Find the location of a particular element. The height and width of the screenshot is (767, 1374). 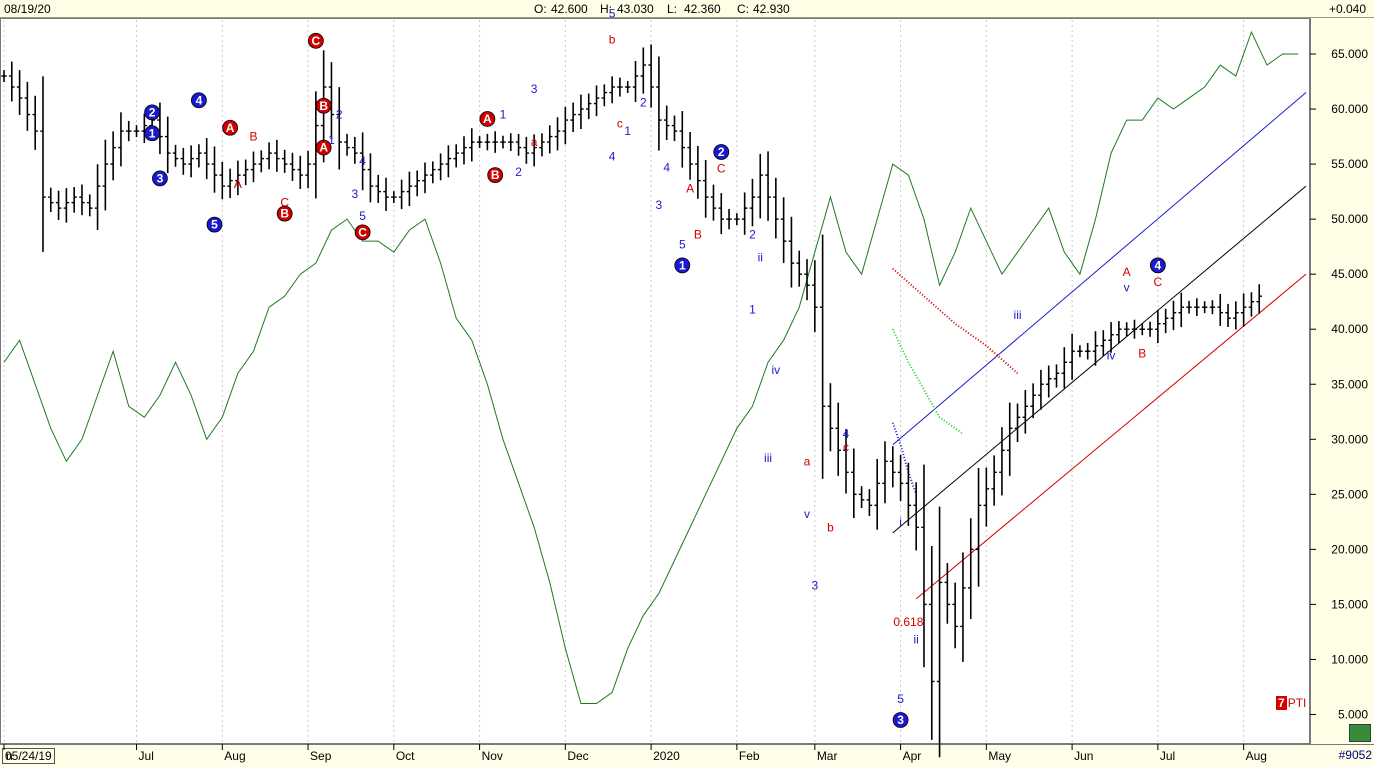

pti-badge: 7 PTI is located at coordinates (1291, 703).